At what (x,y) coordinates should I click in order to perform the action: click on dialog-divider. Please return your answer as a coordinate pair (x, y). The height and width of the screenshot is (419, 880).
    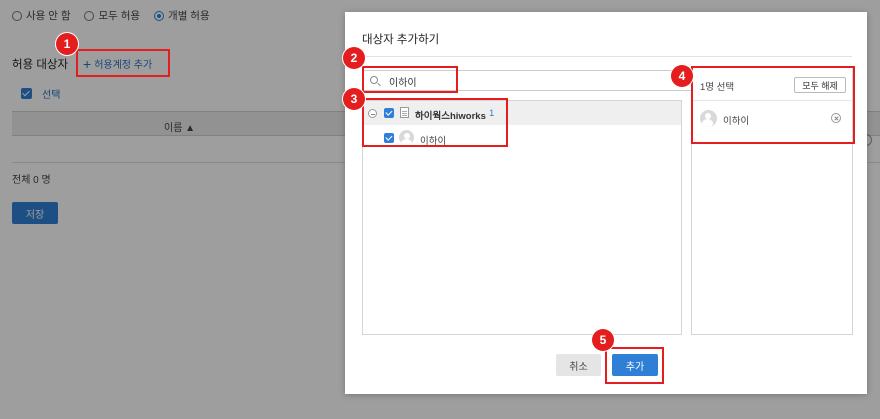
    Looking at the image, I should click on (607, 56).